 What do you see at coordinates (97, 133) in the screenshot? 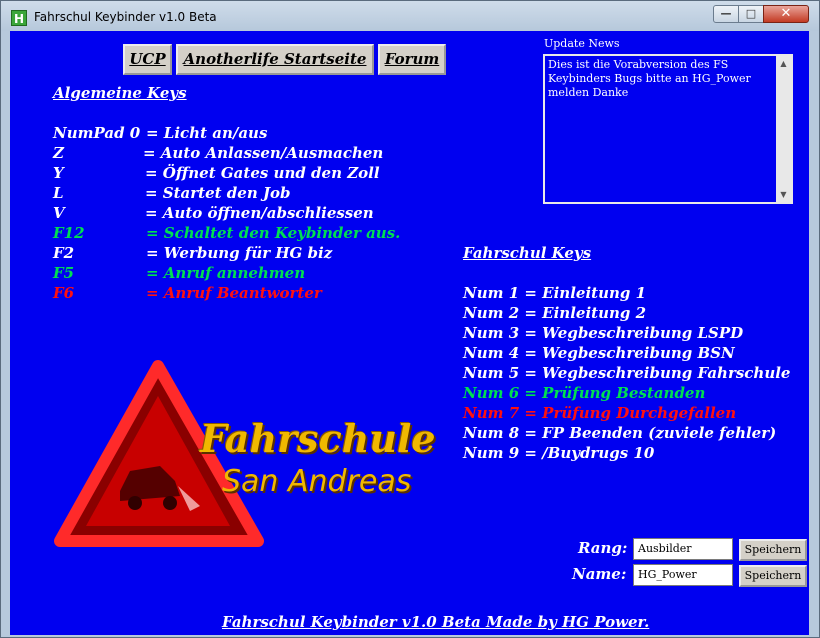
I see `key-label: NumPad 0` at bounding box center [97, 133].